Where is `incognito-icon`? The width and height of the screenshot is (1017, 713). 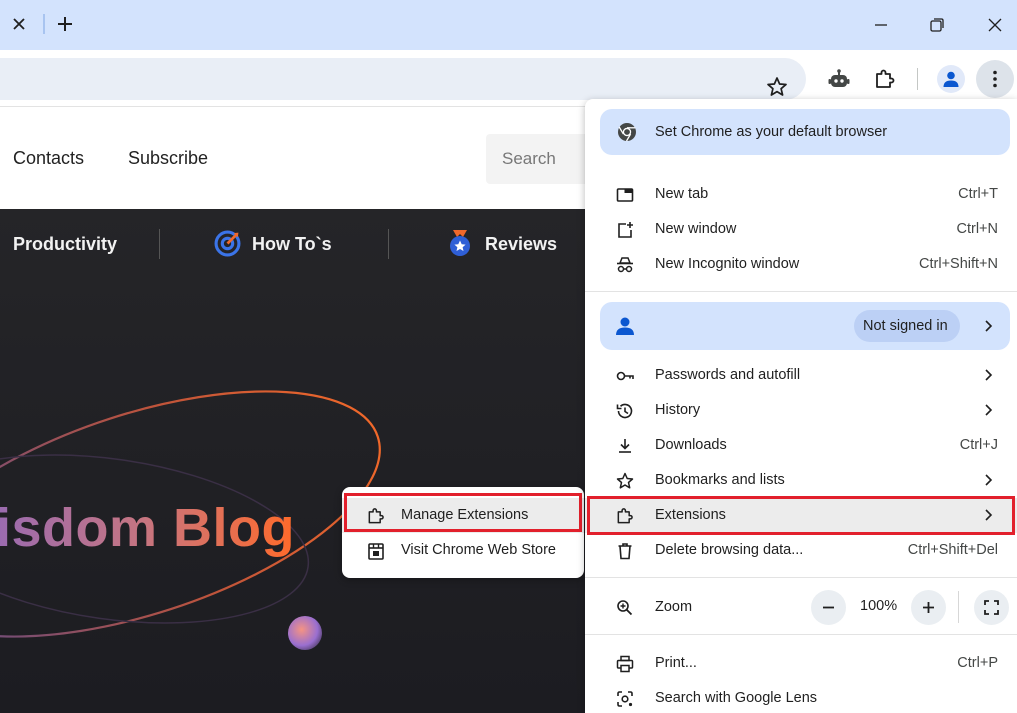 incognito-icon is located at coordinates (625, 265).